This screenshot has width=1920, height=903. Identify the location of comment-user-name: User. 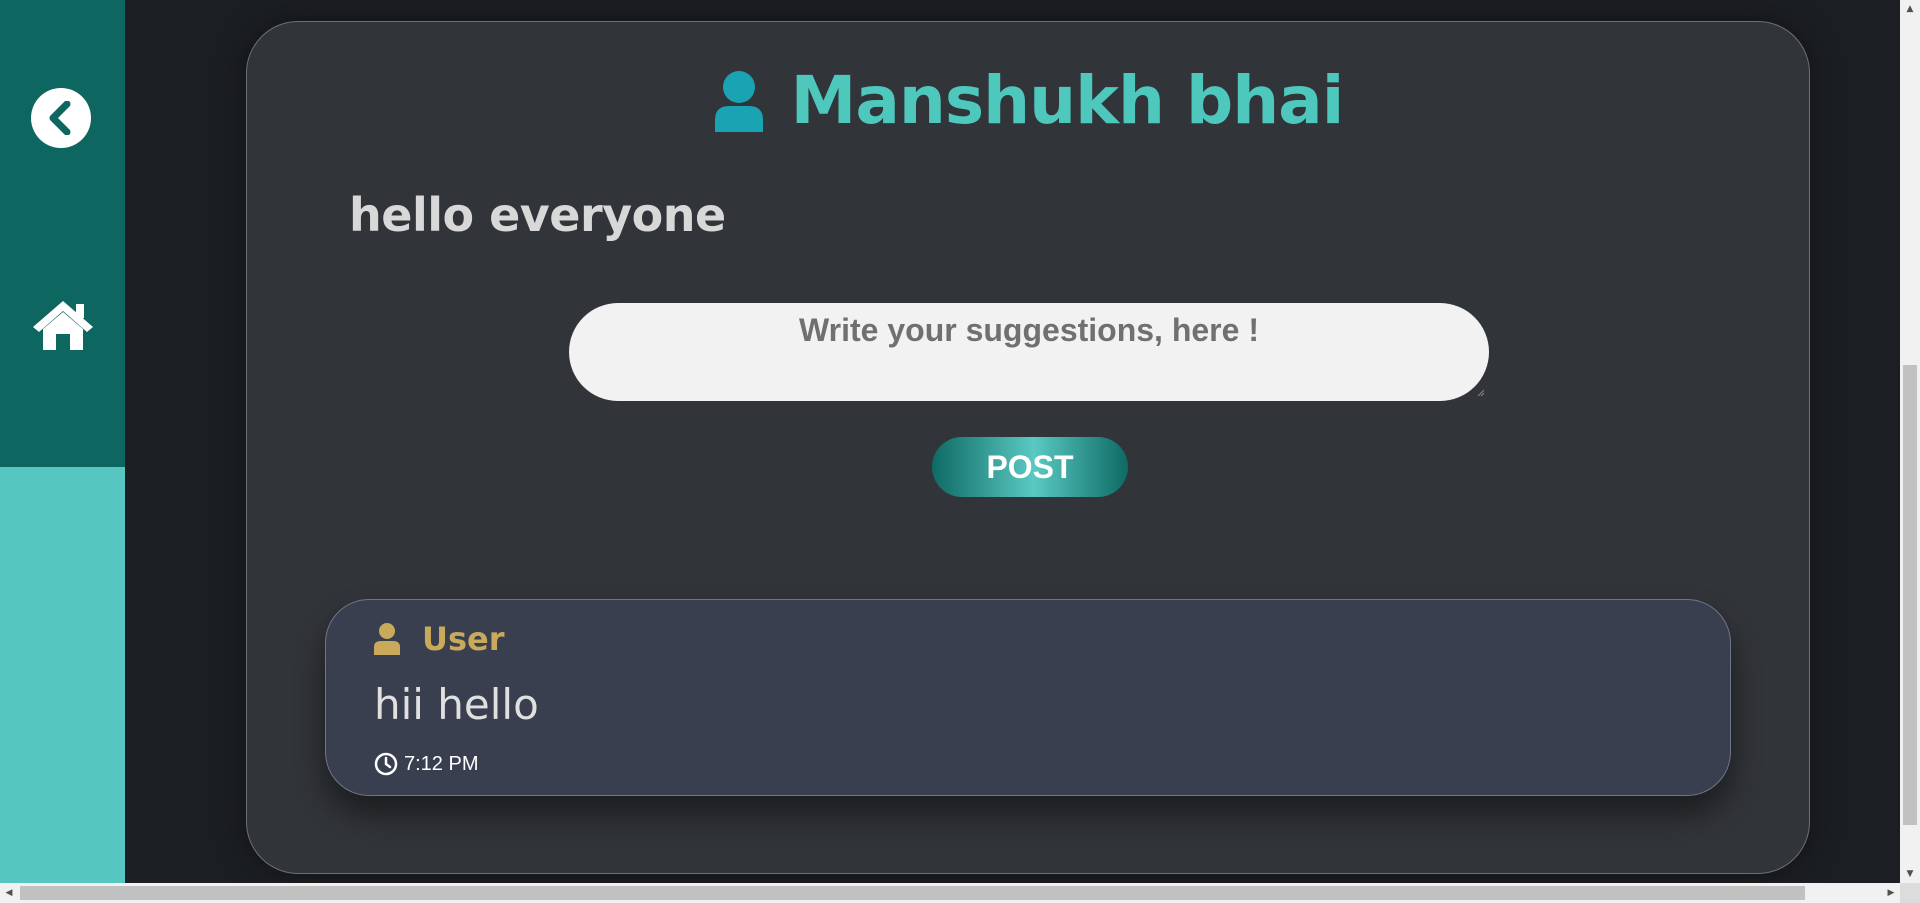
(463, 639).